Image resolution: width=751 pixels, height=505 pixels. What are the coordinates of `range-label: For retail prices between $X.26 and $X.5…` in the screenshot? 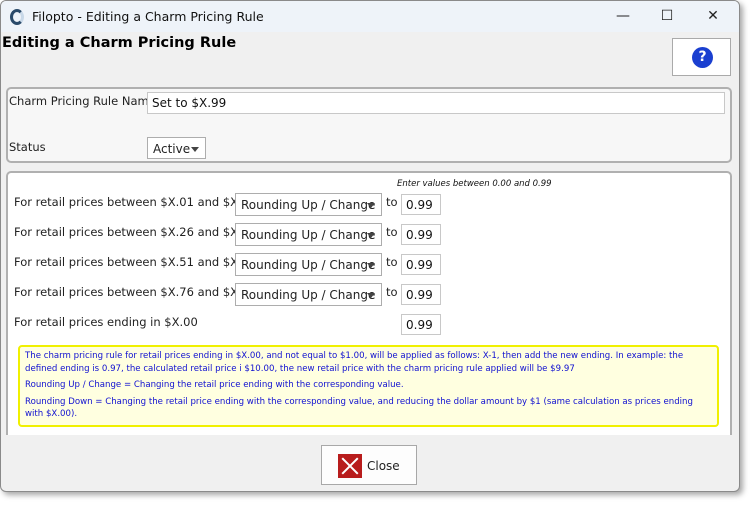 It's located at (135, 232).